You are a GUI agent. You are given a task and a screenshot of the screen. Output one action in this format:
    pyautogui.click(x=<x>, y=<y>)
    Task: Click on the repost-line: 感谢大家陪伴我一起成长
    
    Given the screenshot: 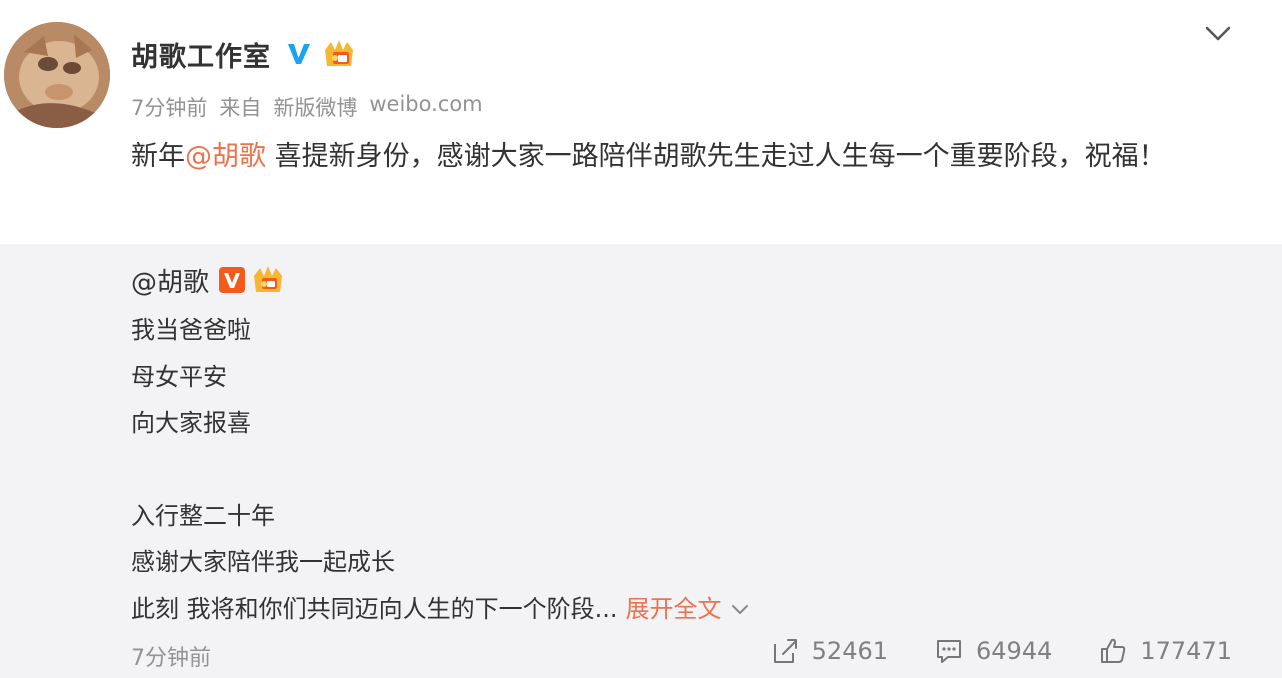 What is the action you would take?
    pyautogui.click(x=263, y=562)
    